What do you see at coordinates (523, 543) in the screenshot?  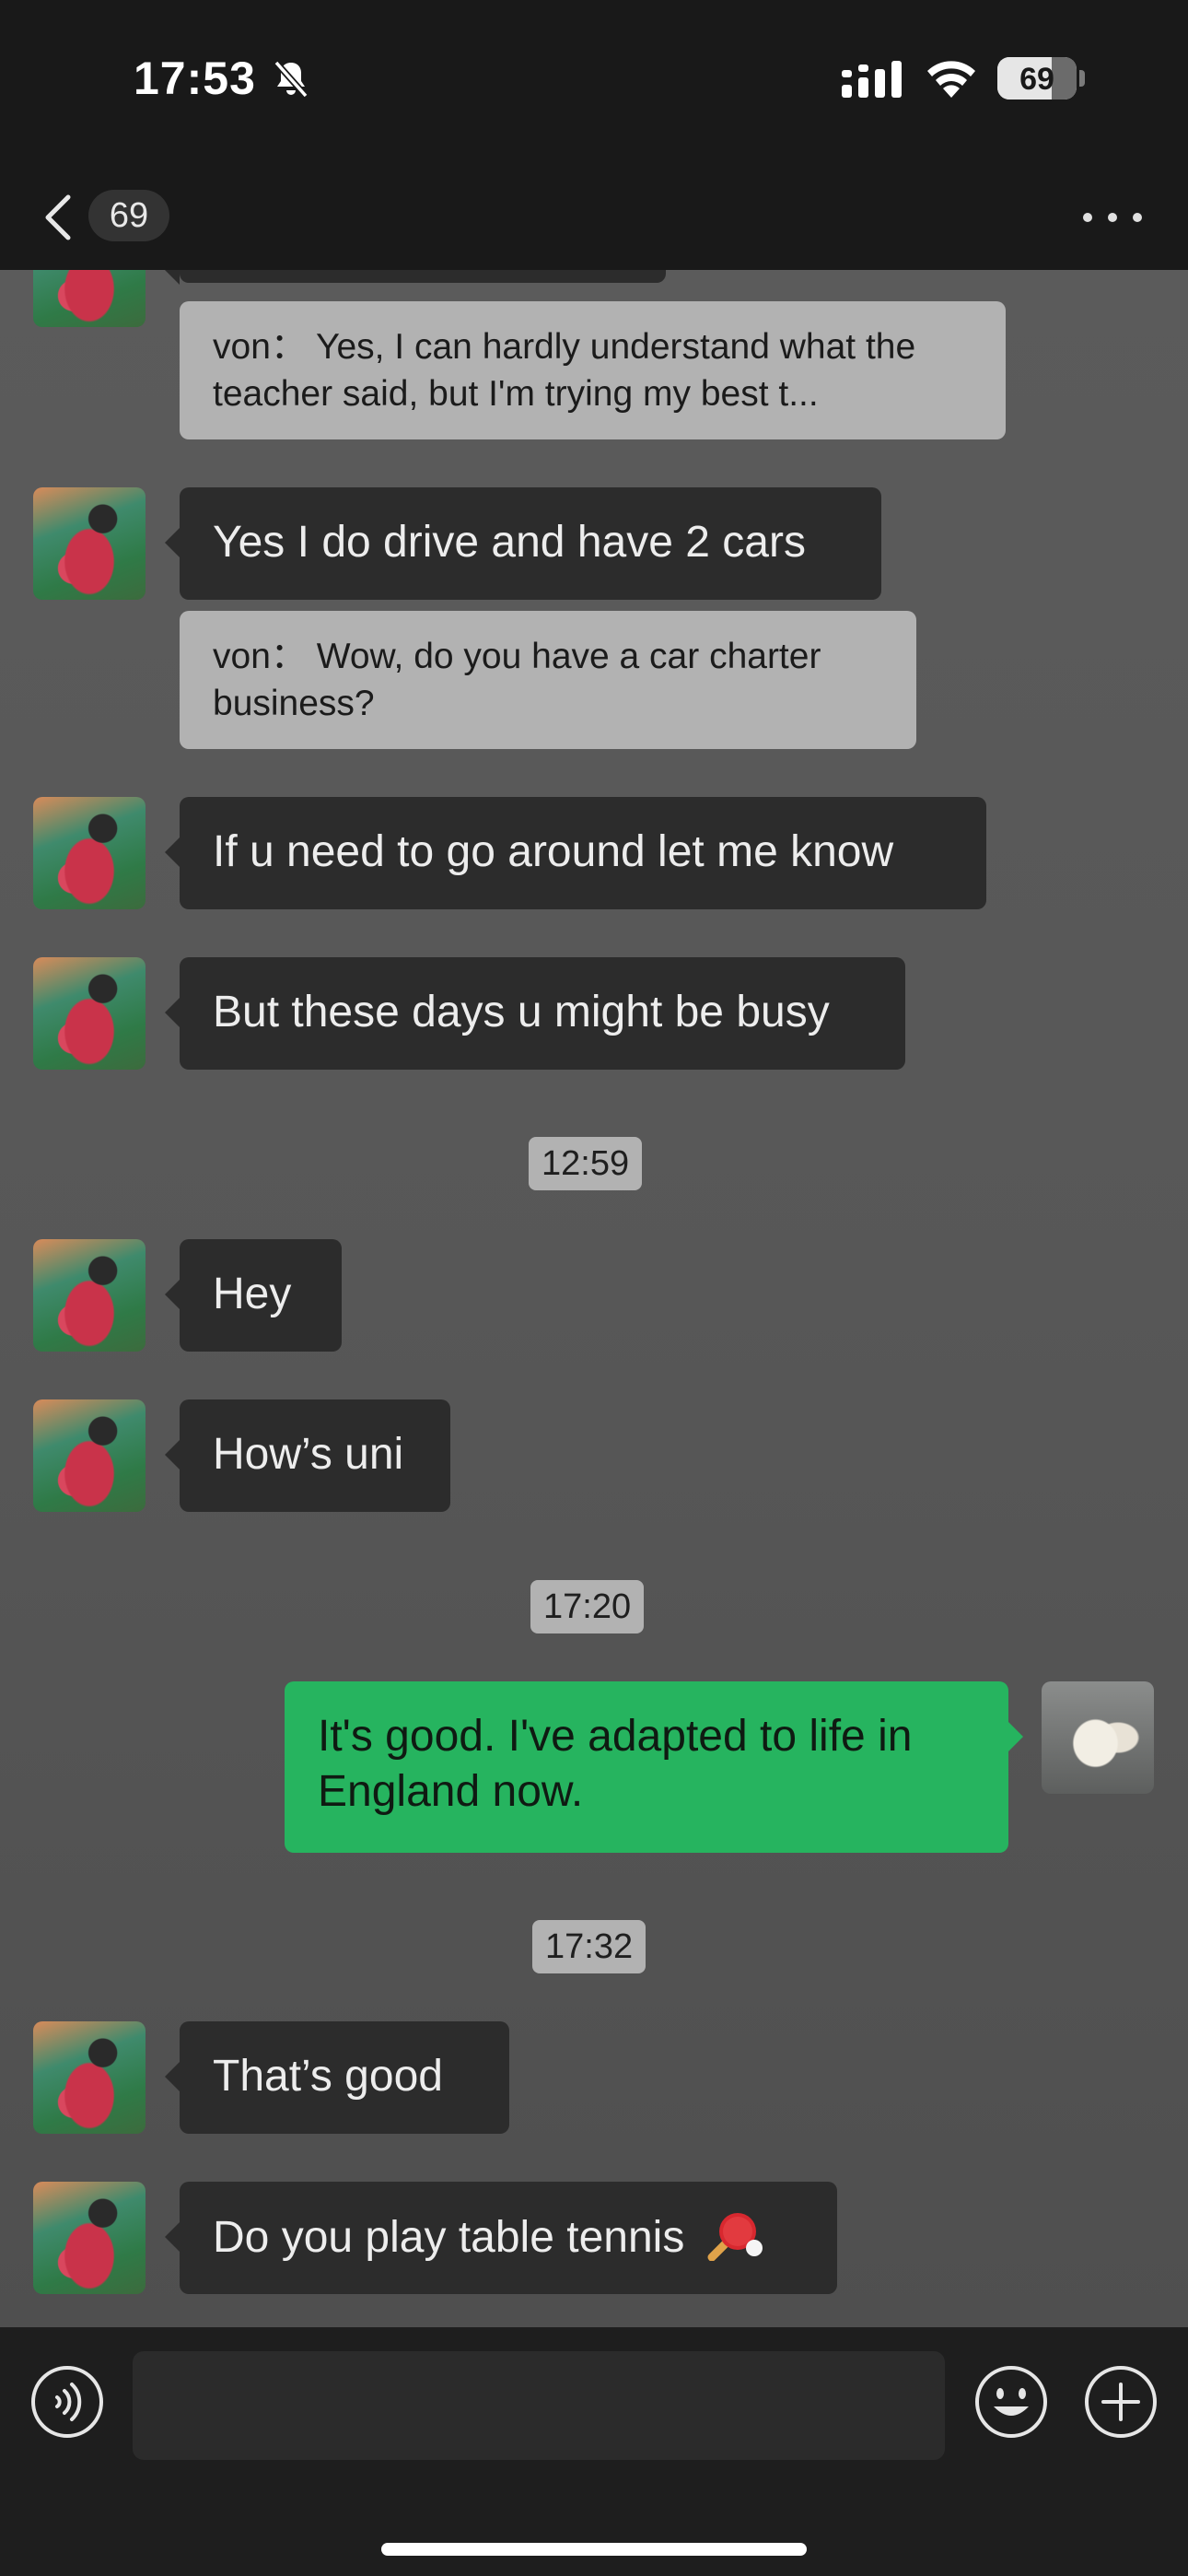 I see `message-bubble: Yes I do drive and have 2 cars` at bounding box center [523, 543].